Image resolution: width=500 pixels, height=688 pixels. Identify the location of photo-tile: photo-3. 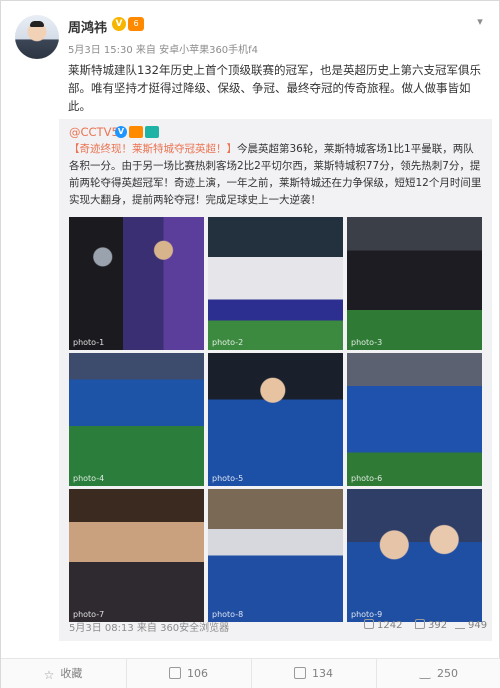
(414, 283).